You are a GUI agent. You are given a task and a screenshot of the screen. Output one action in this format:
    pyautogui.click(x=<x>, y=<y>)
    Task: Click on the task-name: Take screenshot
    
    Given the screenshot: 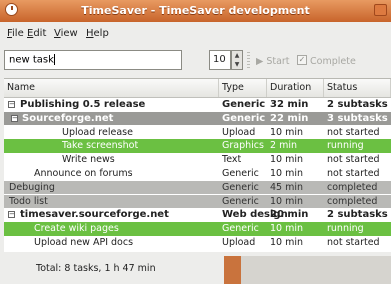 What is the action you would take?
    pyautogui.click(x=100, y=146)
    